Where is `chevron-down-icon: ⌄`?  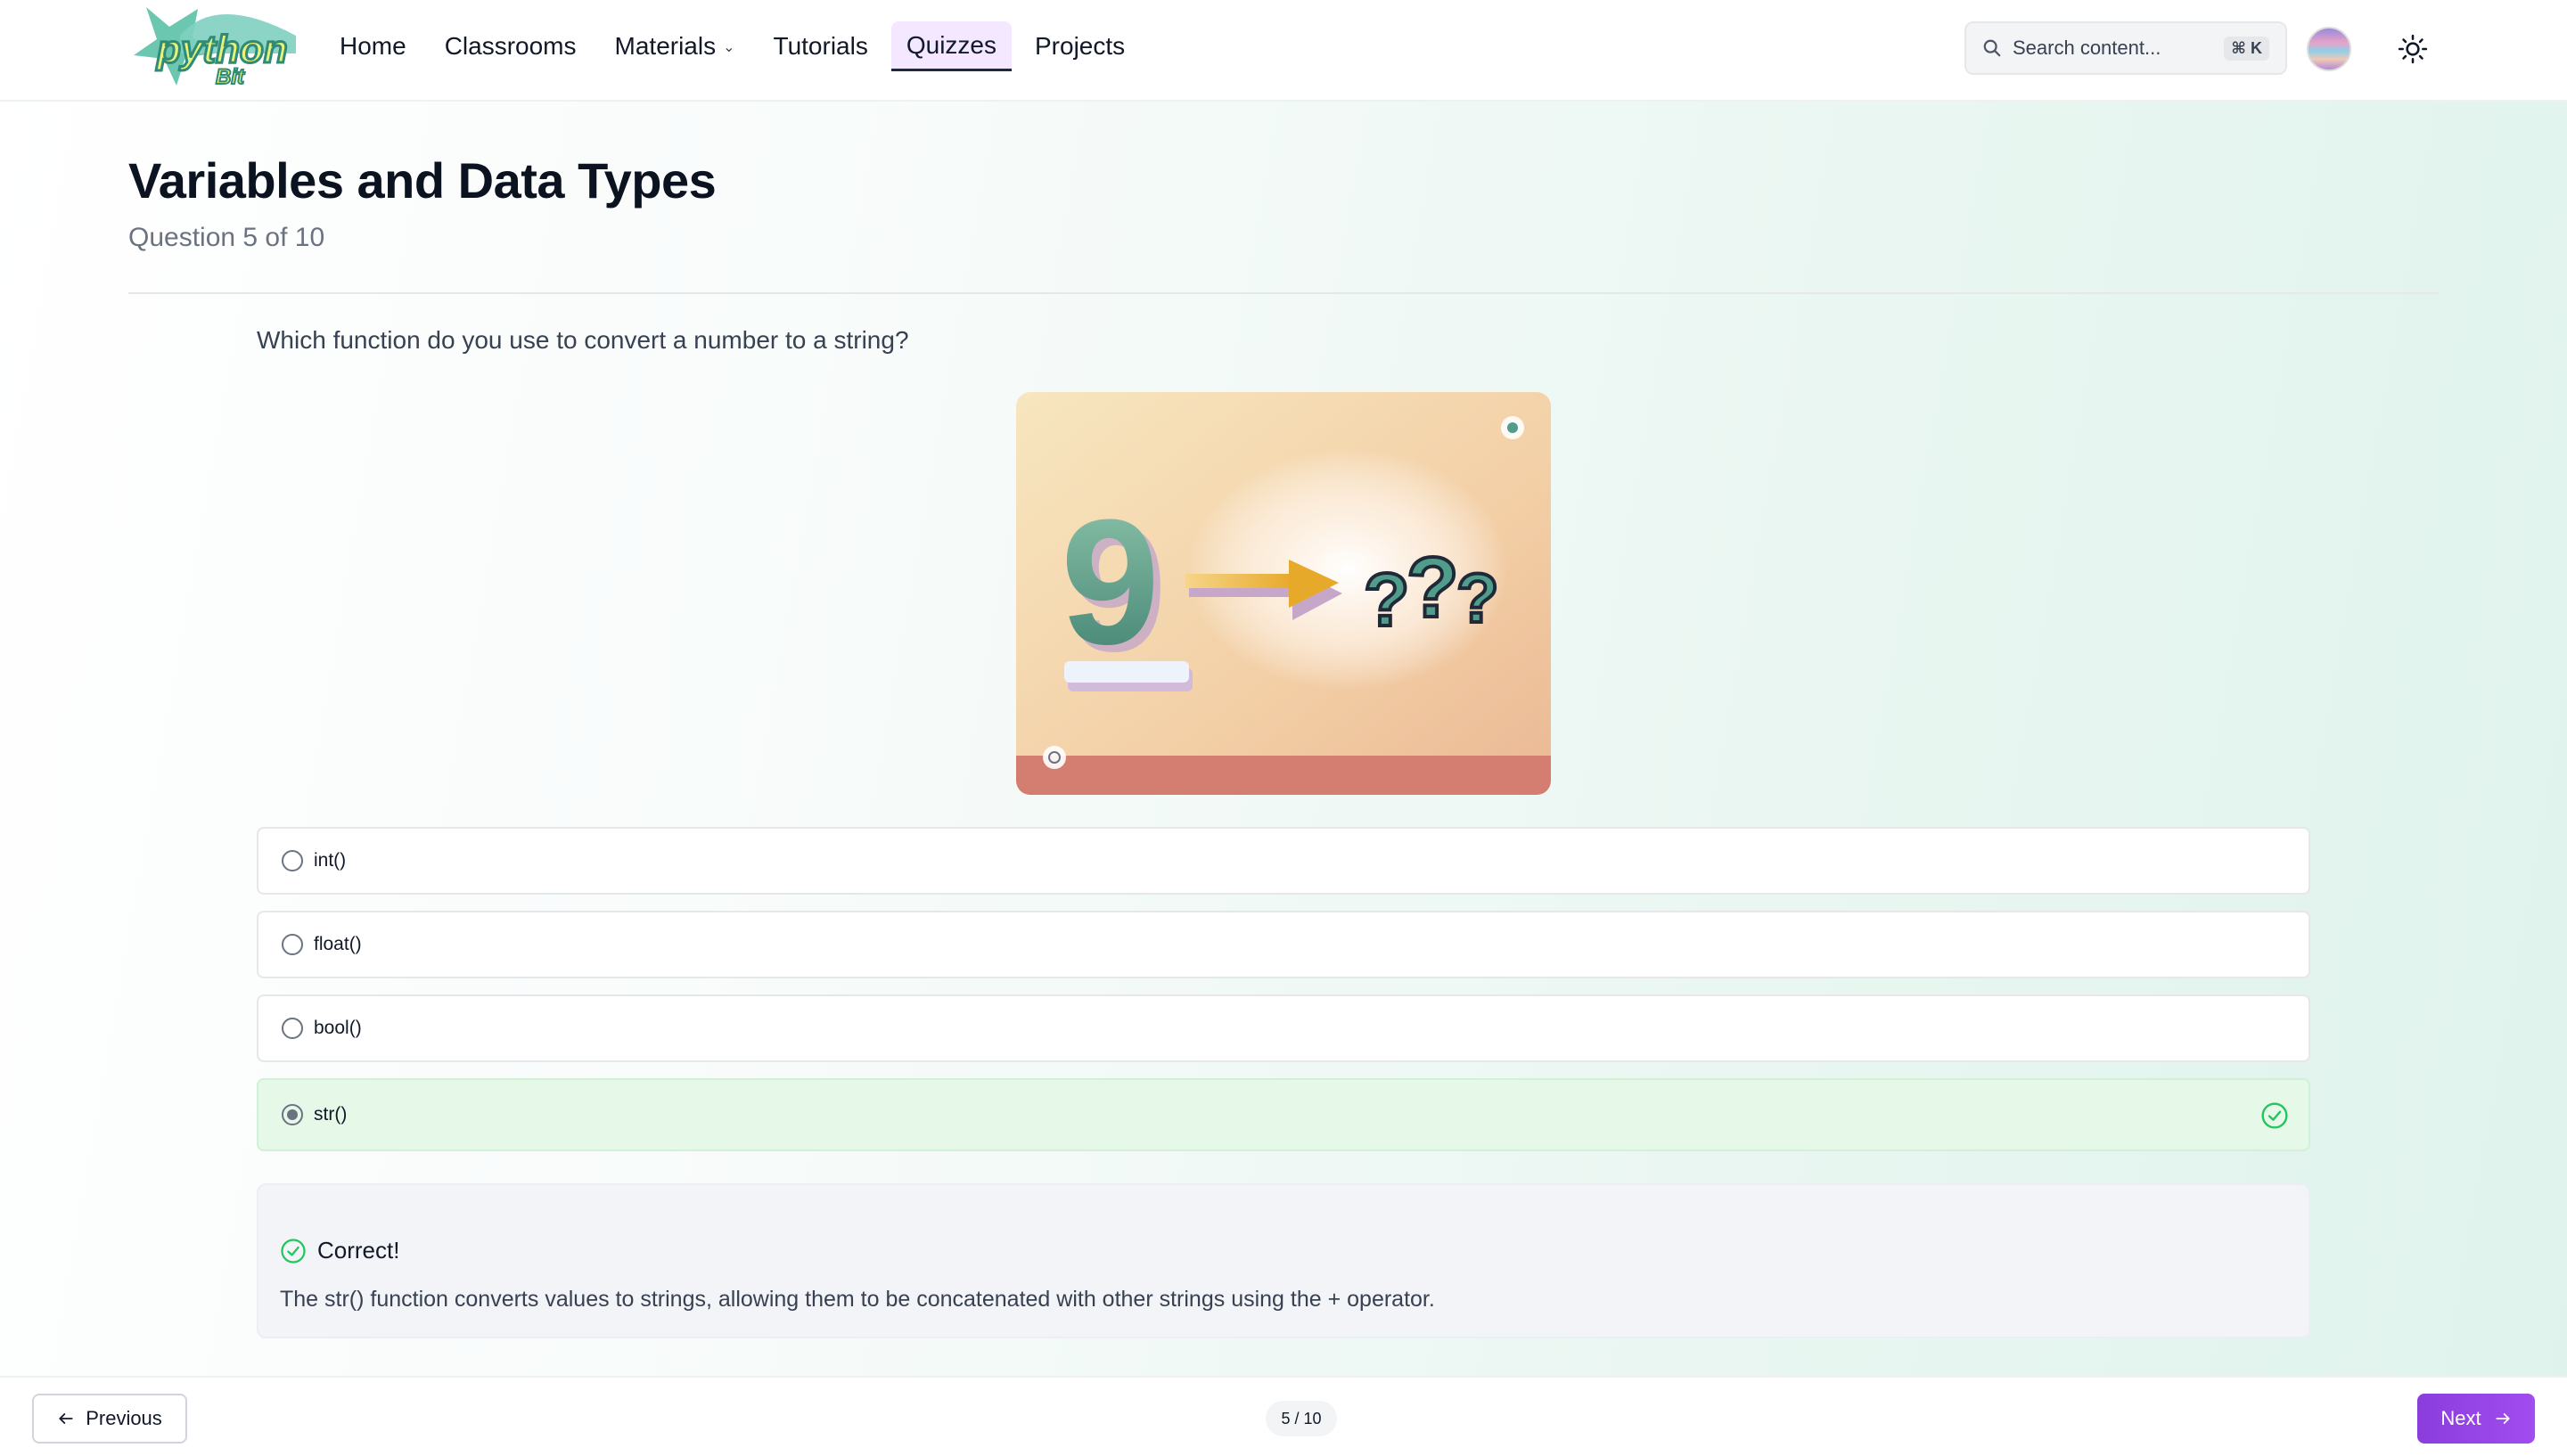 chevron-down-icon: ⌄ is located at coordinates (729, 48).